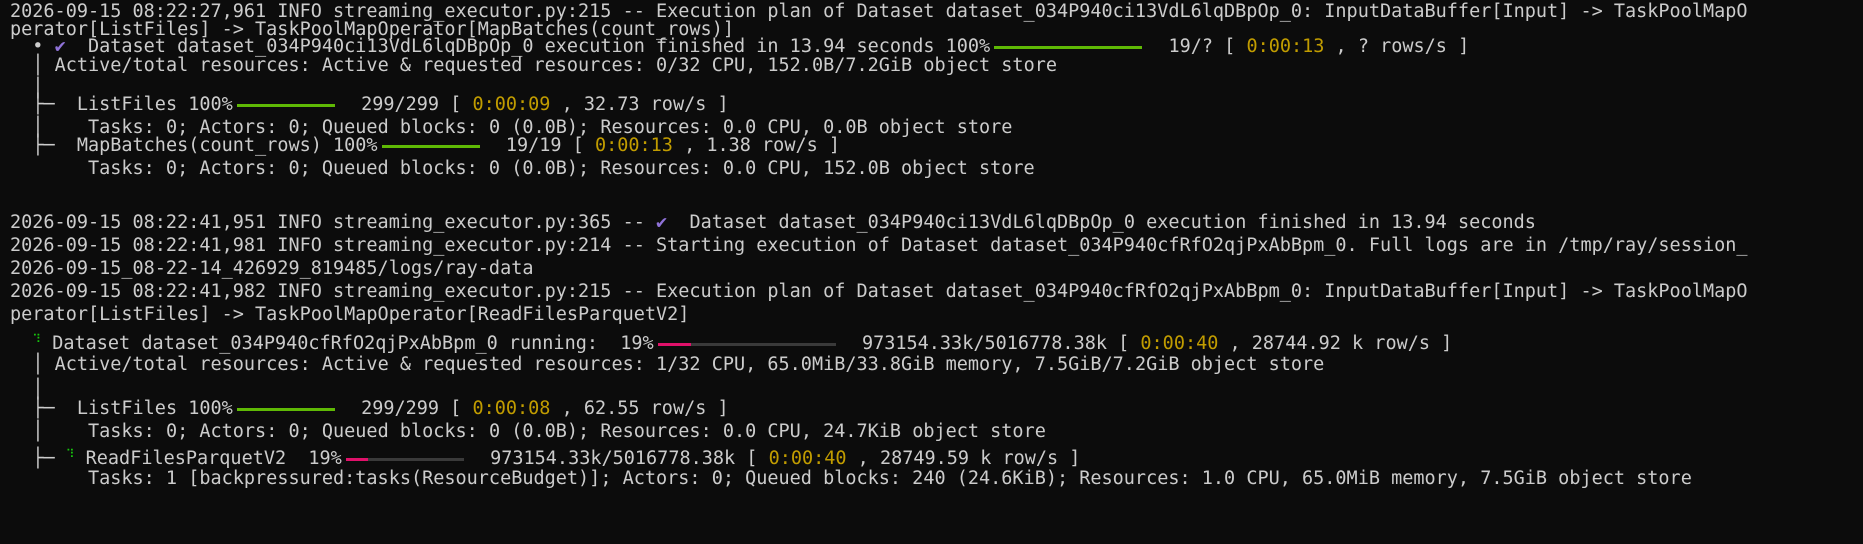 The image size is (1863, 544). What do you see at coordinates (1191, 46) in the screenshot?
I see `progress-count: 19/?` at bounding box center [1191, 46].